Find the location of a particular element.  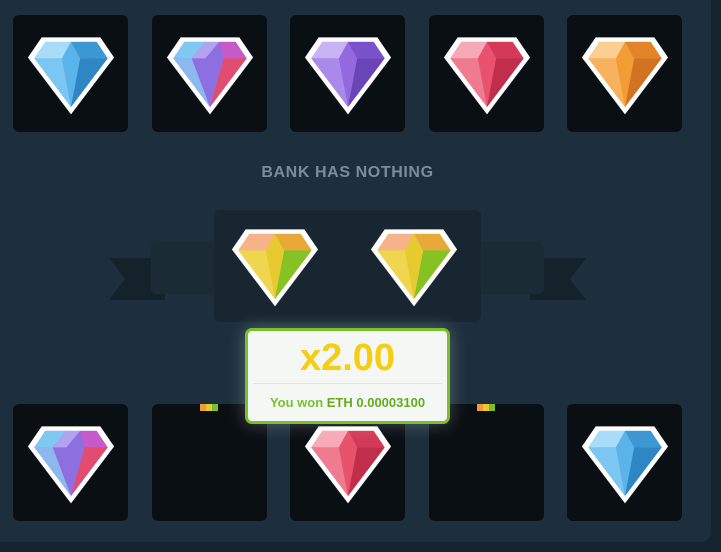

purple-diamond-icon is located at coordinates (347, 75).